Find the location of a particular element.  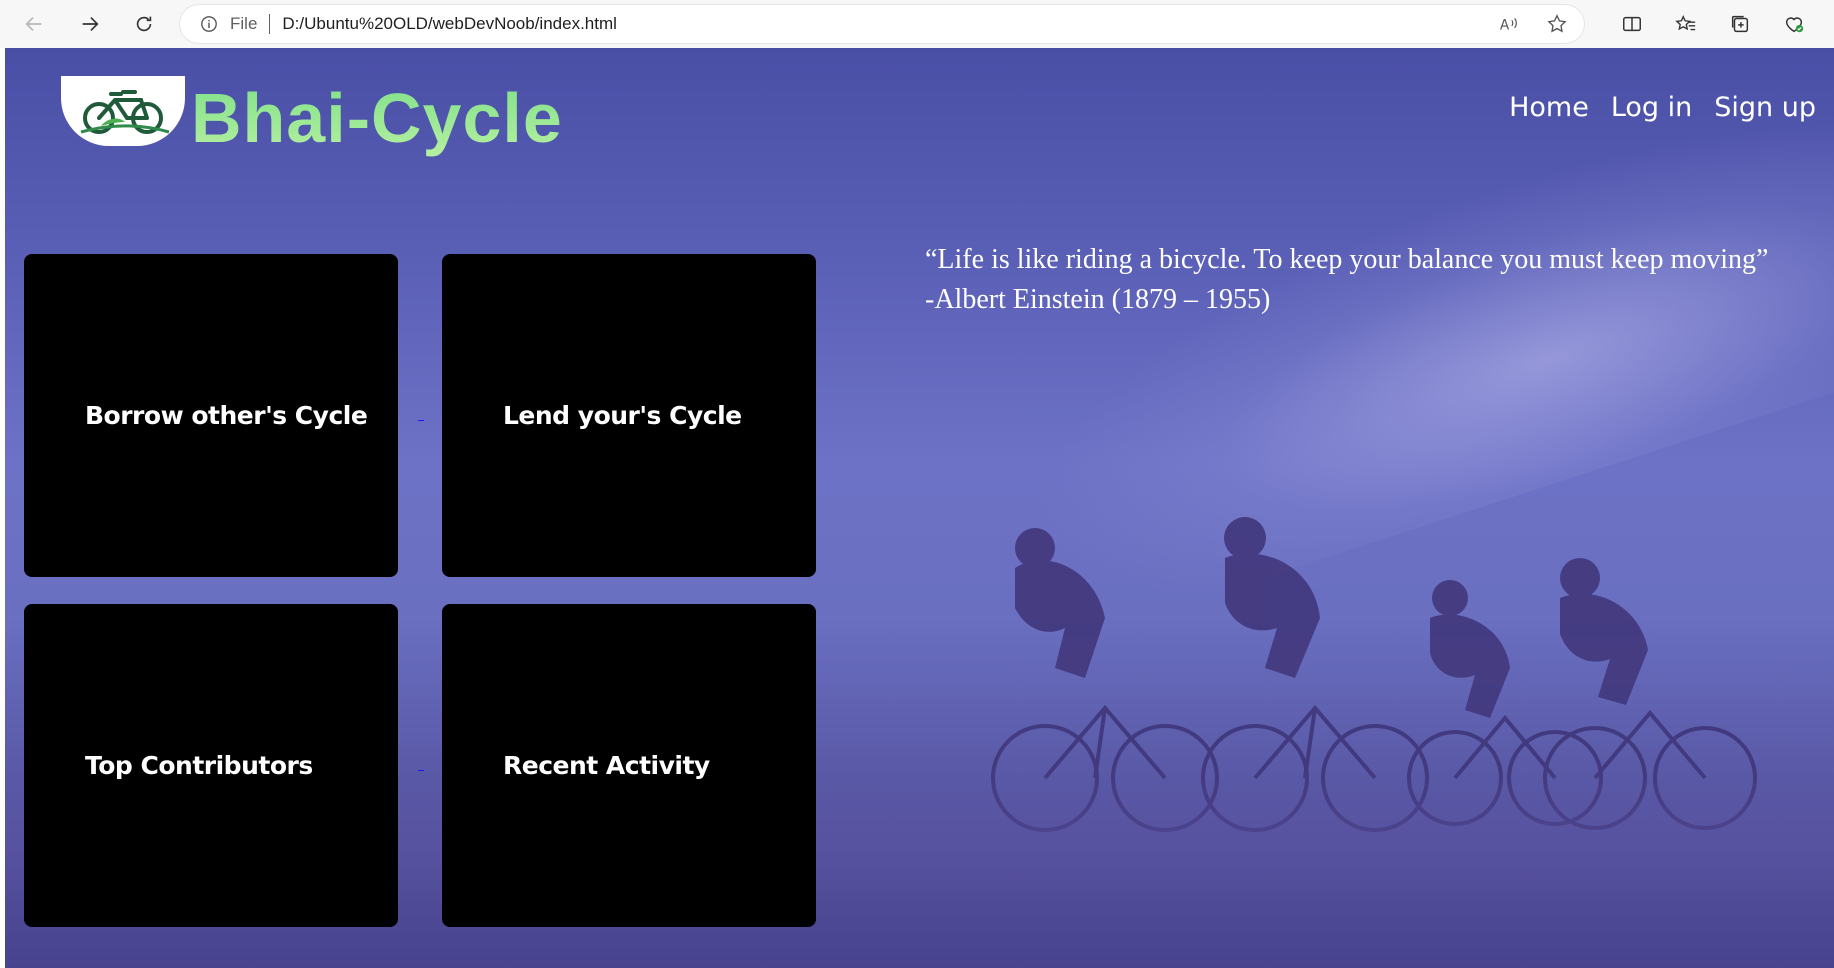

forward-icon is located at coordinates (90, 24).